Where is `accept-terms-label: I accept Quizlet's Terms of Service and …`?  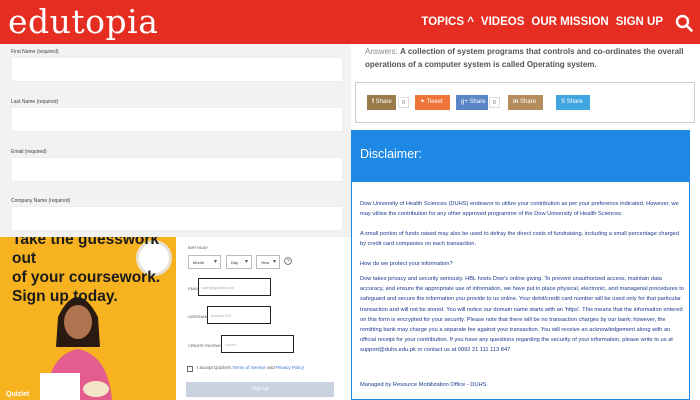
accept-terms-label: I accept Quizlet's Terms of Service and … is located at coordinates (250, 367).